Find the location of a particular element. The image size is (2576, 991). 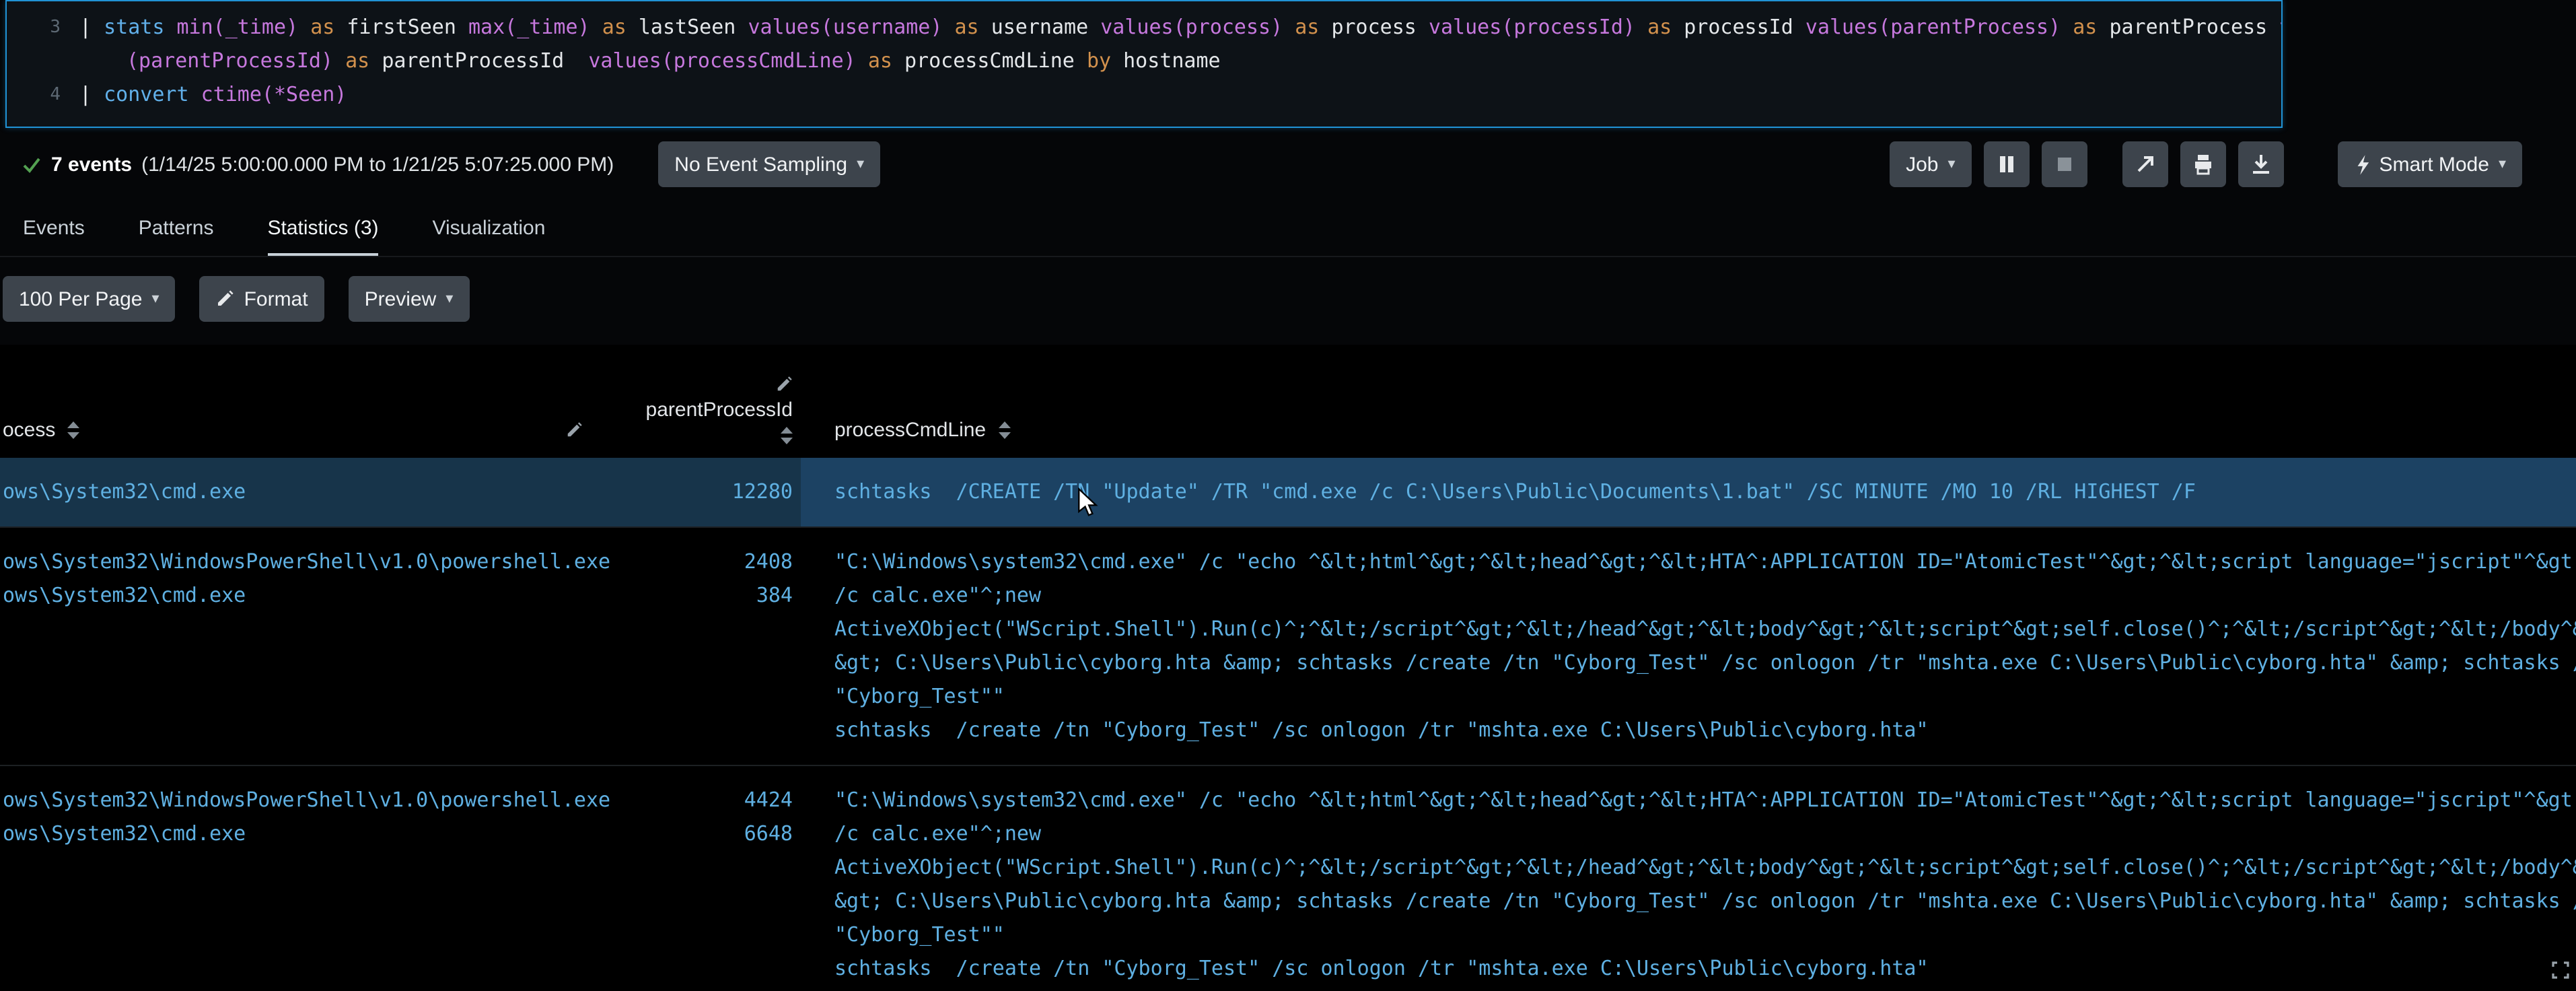

search-mode-button: Smart Mode ▾ is located at coordinates (2429, 164).